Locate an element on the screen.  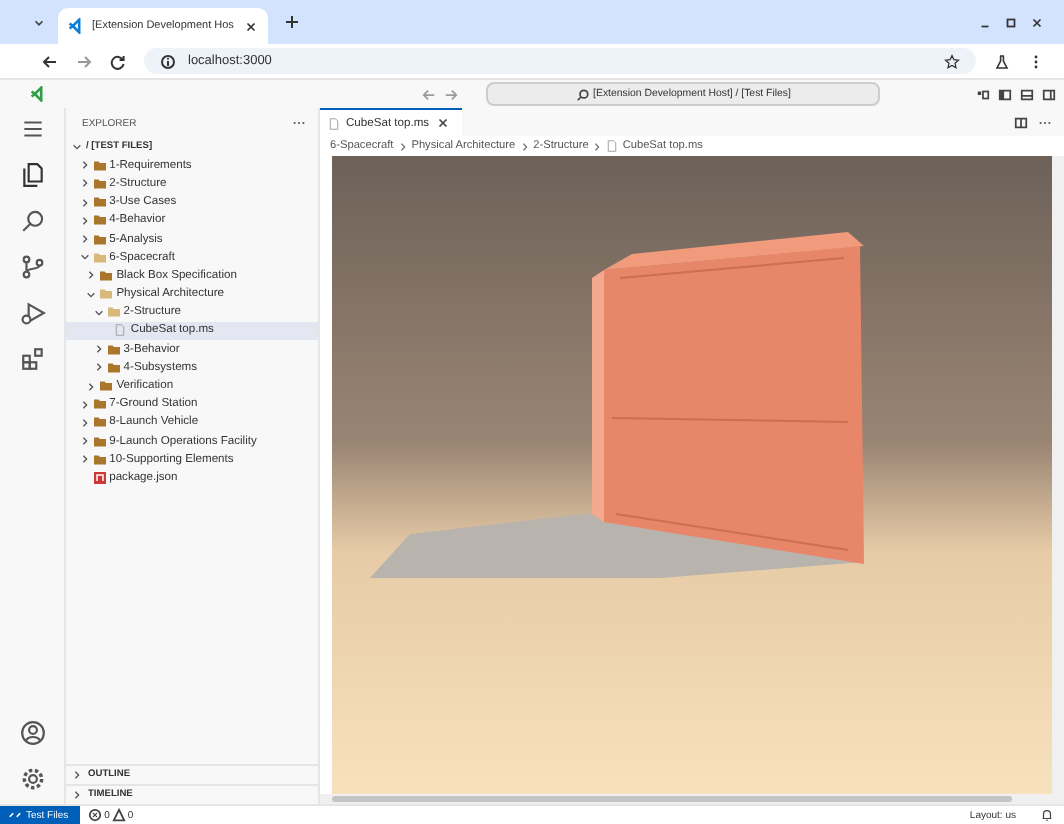
back-arrow-icon is located at coordinates (50, 61).